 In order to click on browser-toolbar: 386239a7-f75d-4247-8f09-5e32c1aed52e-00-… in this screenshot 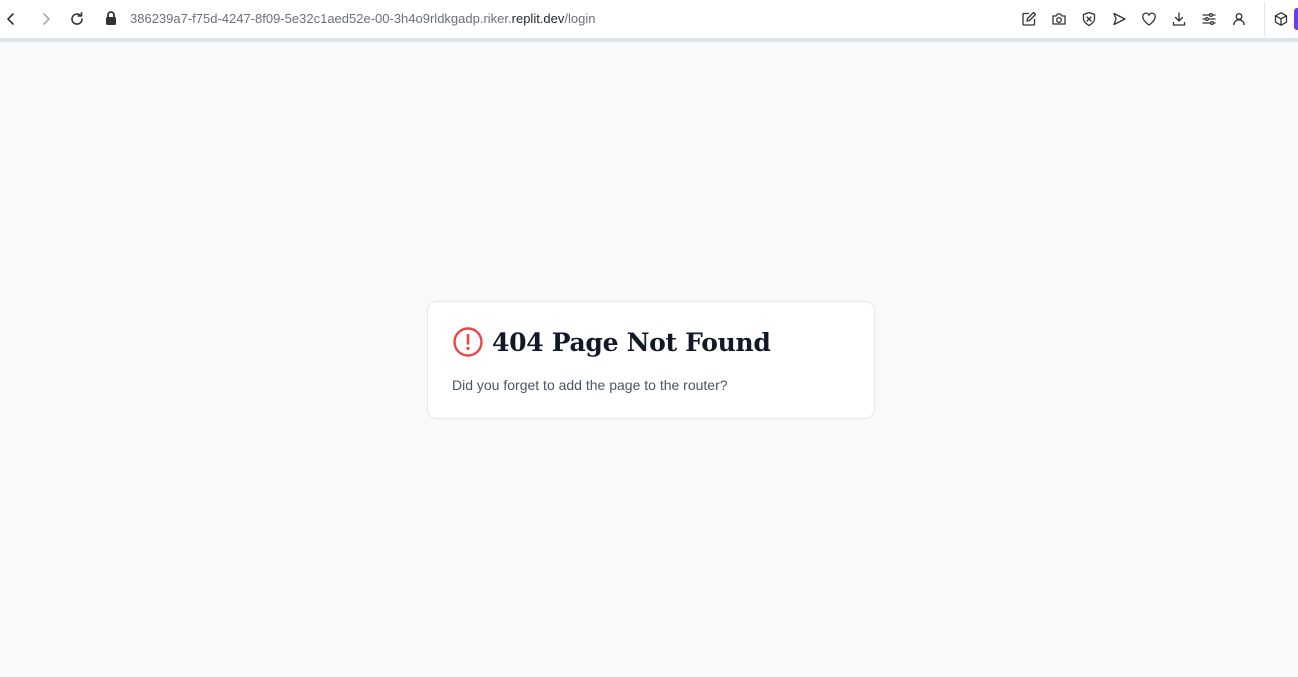, I will do `click(649, 19)`.